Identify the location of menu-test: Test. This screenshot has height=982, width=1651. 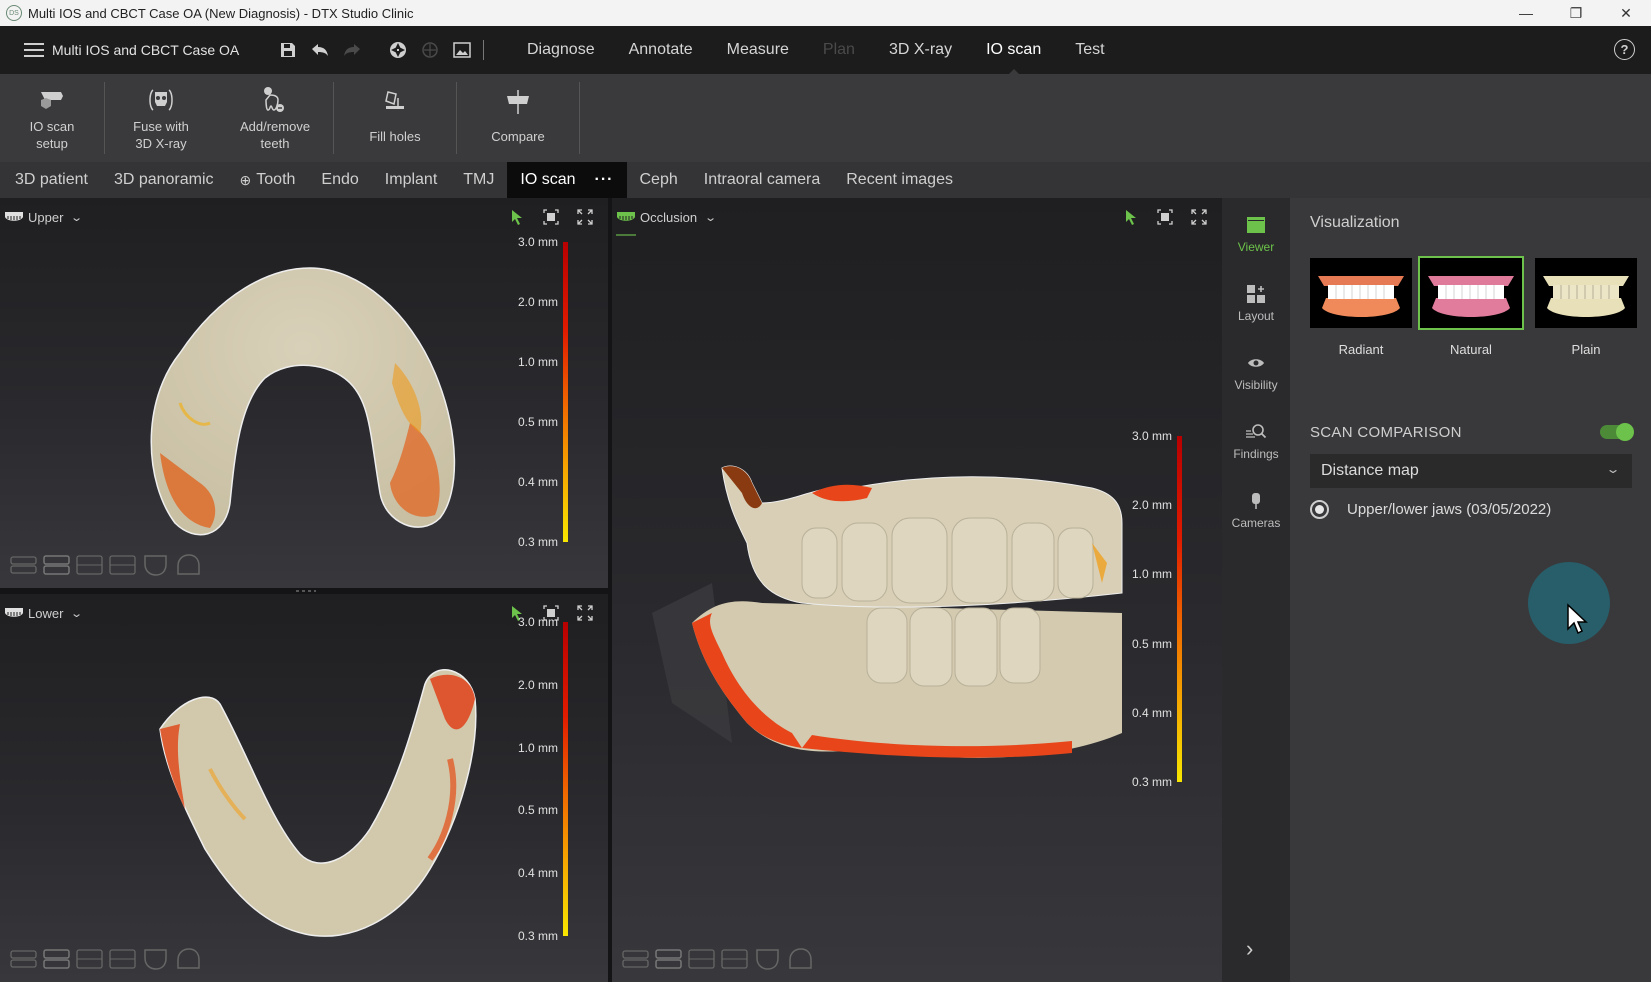
(1089, 50).